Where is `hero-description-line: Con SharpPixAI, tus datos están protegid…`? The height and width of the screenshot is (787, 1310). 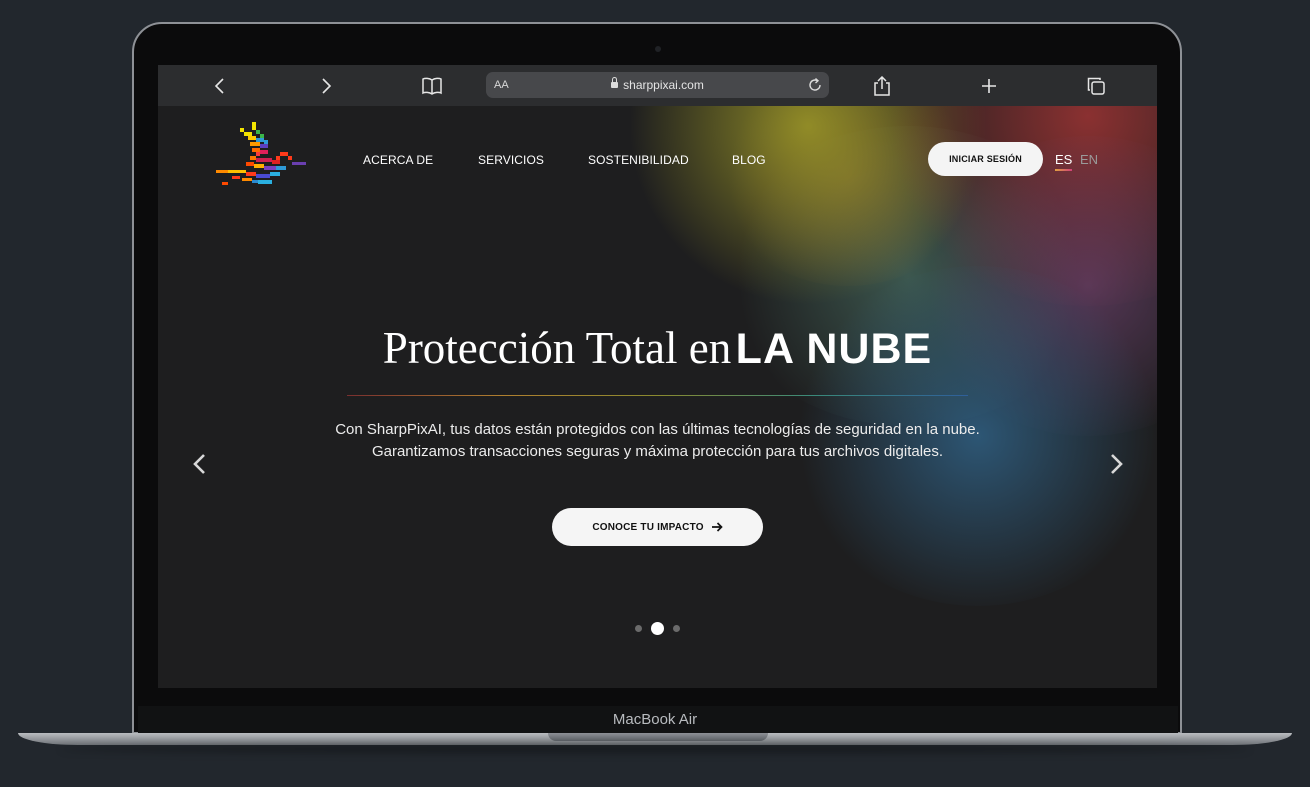 hero-description-line: Con SharpPixAI, tus datos están protegid… is located at coordinates (657, 429).